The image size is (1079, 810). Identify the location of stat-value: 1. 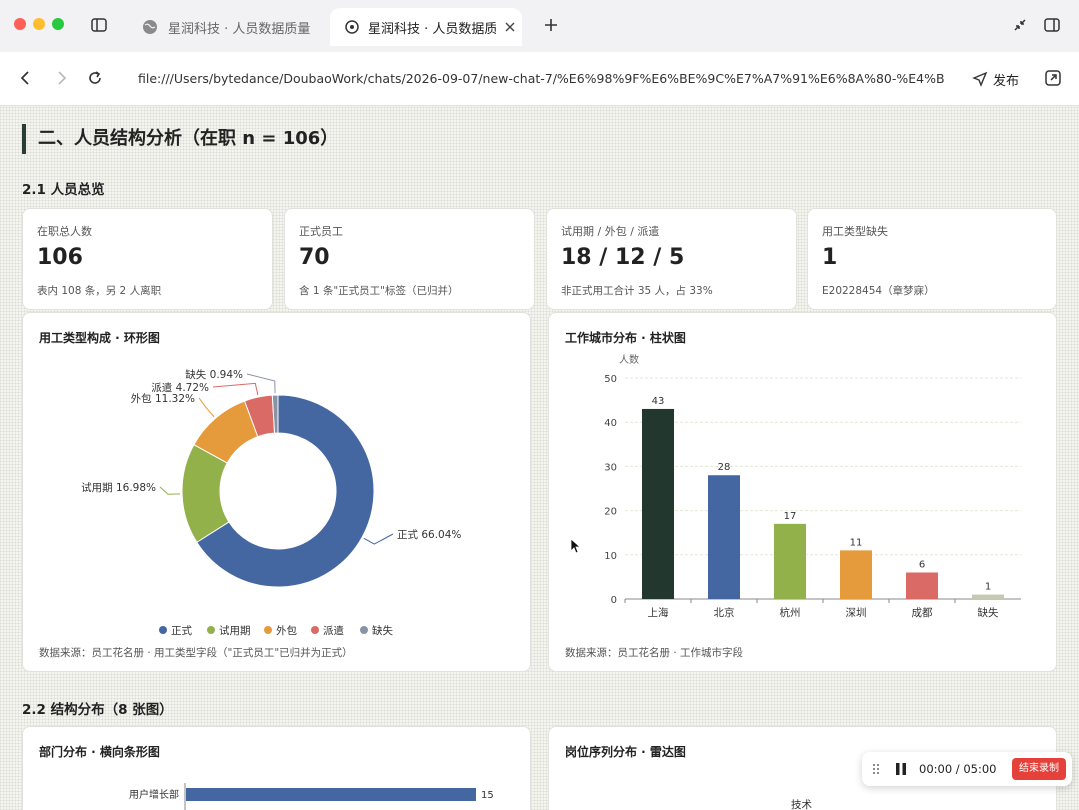
(830, 257).